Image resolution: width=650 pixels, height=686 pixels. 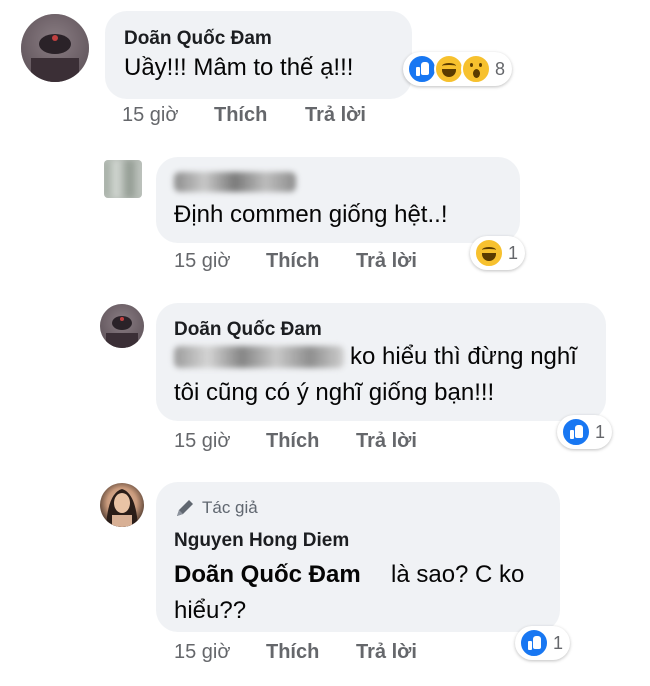 I want to click on pencil-icon, so click(x=185, y=508).